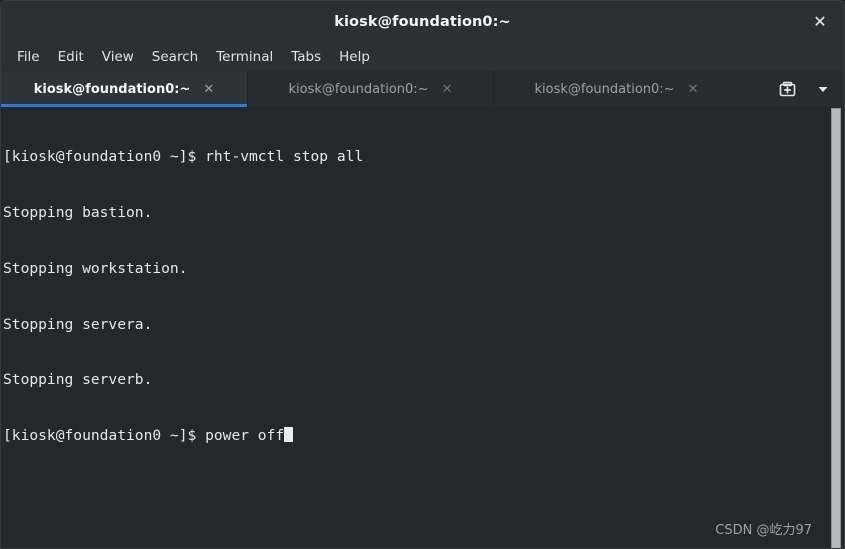 Image resolution: width=845 pixels, height=549 pixels. I want to click on terminal-line: Stopping bastion., so click(78, 212).